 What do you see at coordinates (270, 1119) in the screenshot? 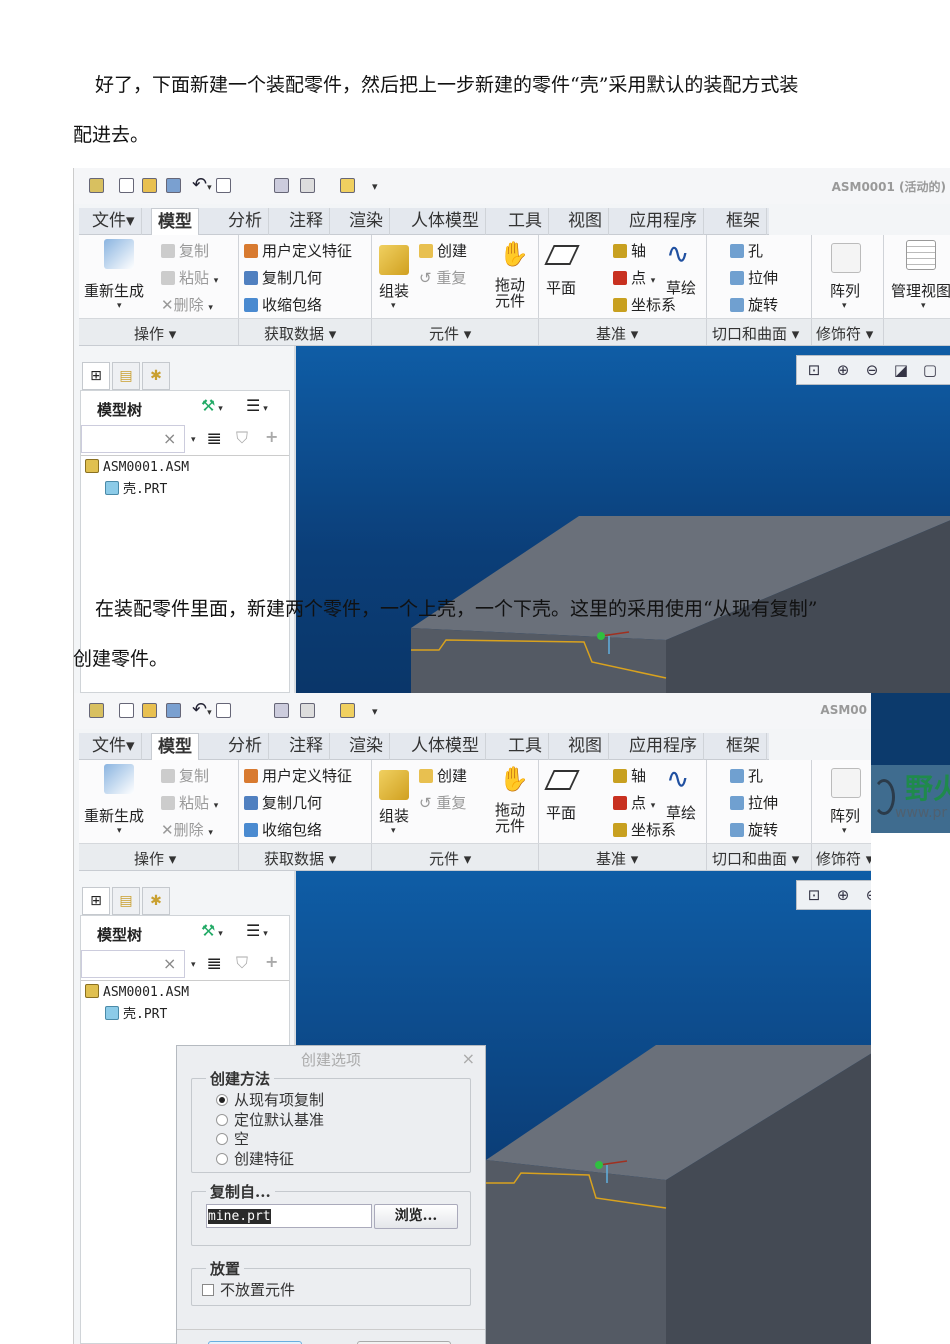
I see `method-radio-1: 定位默认基准` at bounding box center [270, 1119].